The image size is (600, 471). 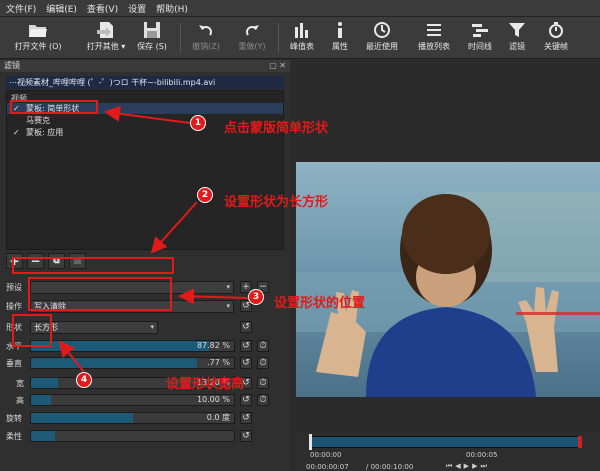 I want to click on callout-step-3: 设置形状的位置, so click(x=320, y=303).